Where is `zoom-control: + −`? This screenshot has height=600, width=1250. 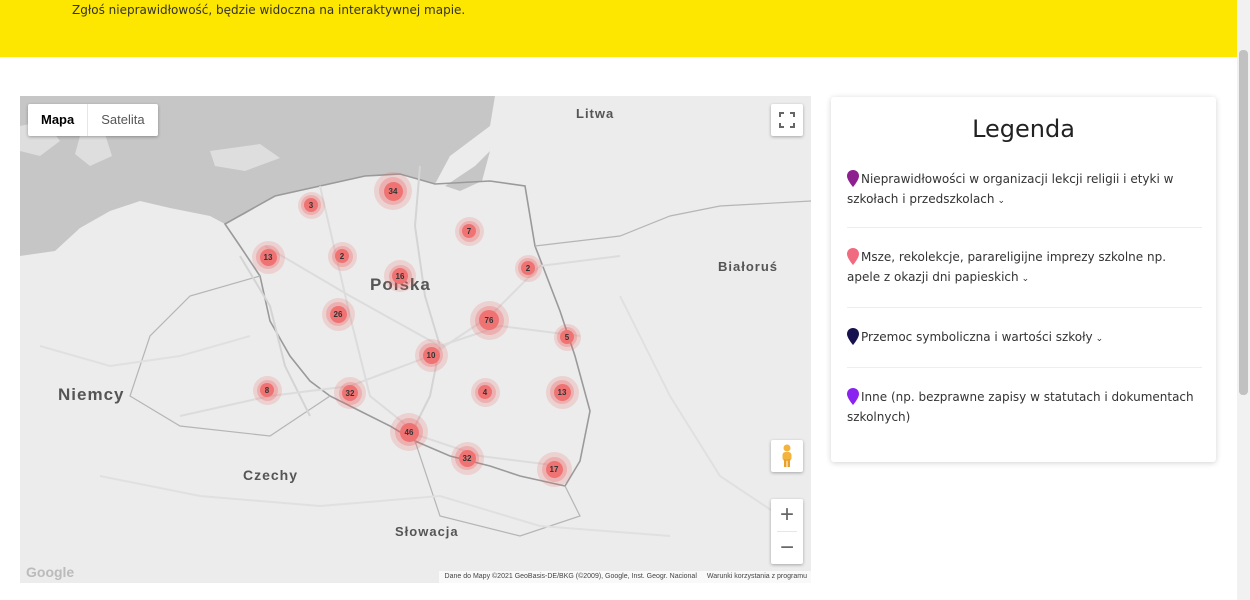
zoom-control: + − is located at coordinates (787, 531).